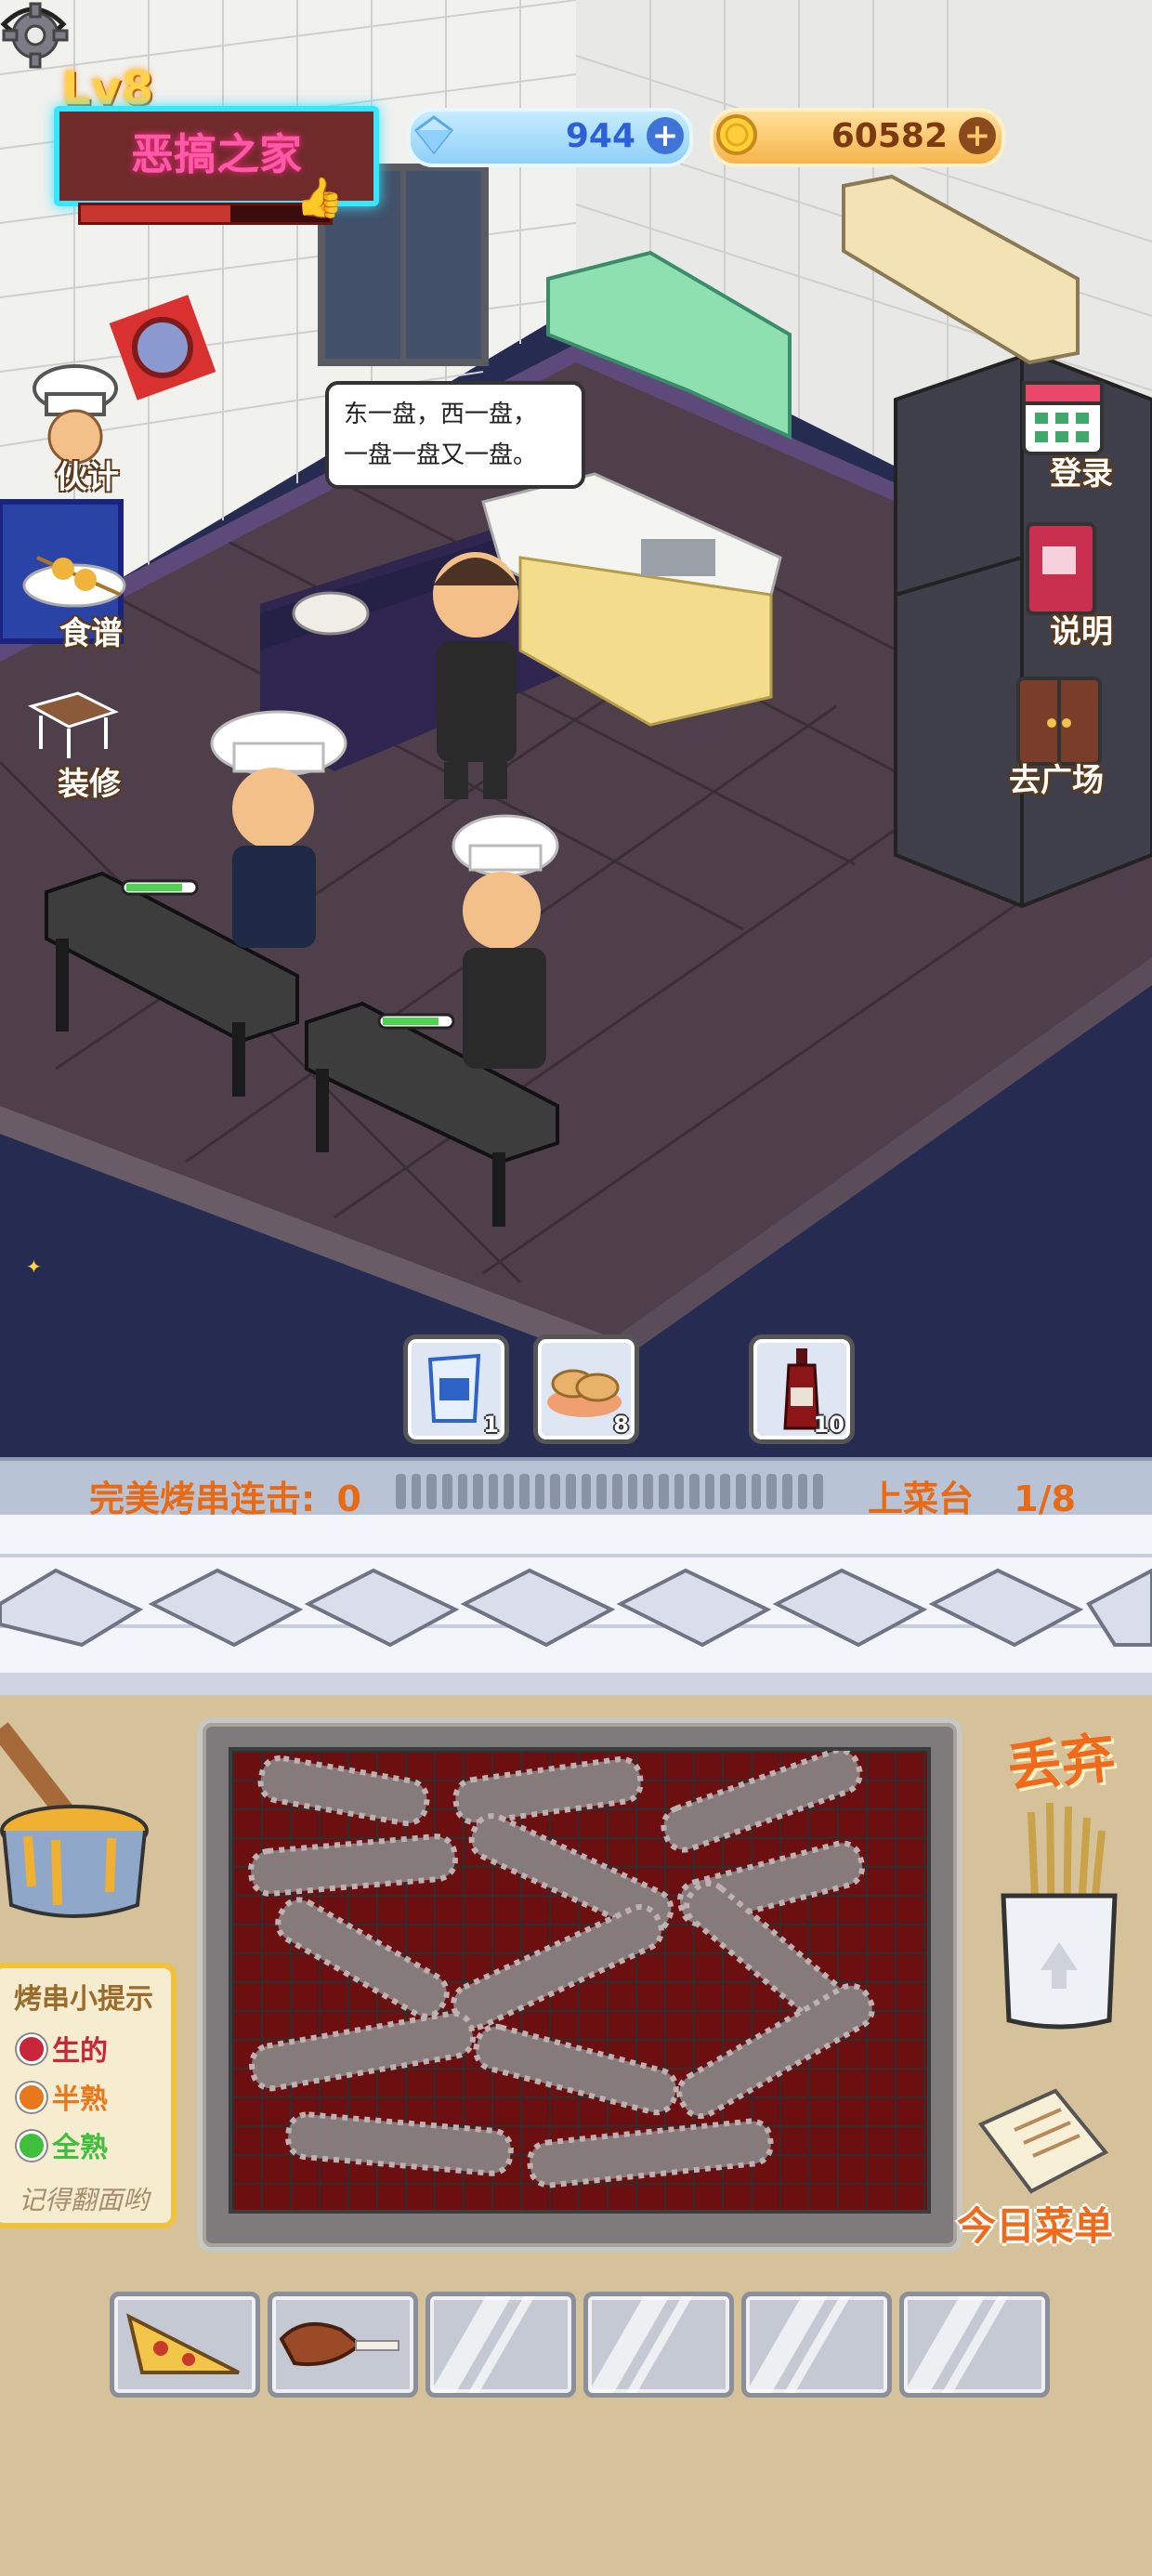  What do you see at coordinates (921, 1499) in the screenshot?
I see `serve-label: 上菜台` at bounding box center [921, 1499].